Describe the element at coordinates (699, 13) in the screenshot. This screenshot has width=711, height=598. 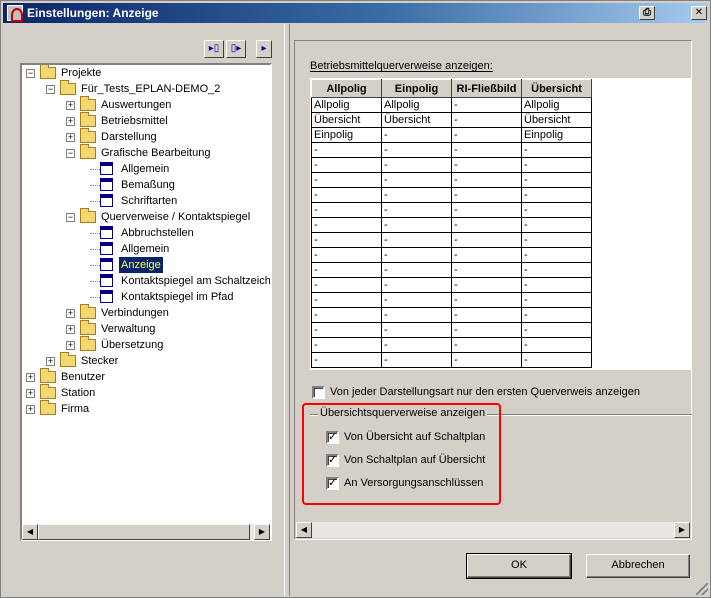
I see `close-button: ✕` at that location.